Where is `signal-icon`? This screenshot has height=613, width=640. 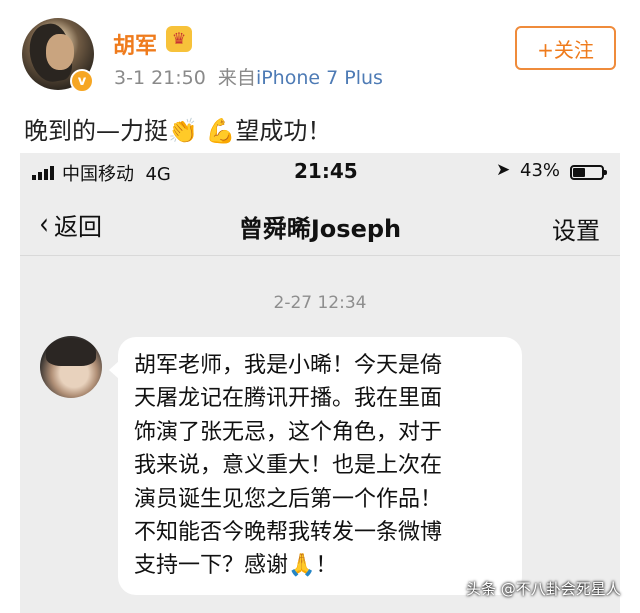
signal-icon is located at coordinates (43, 173).